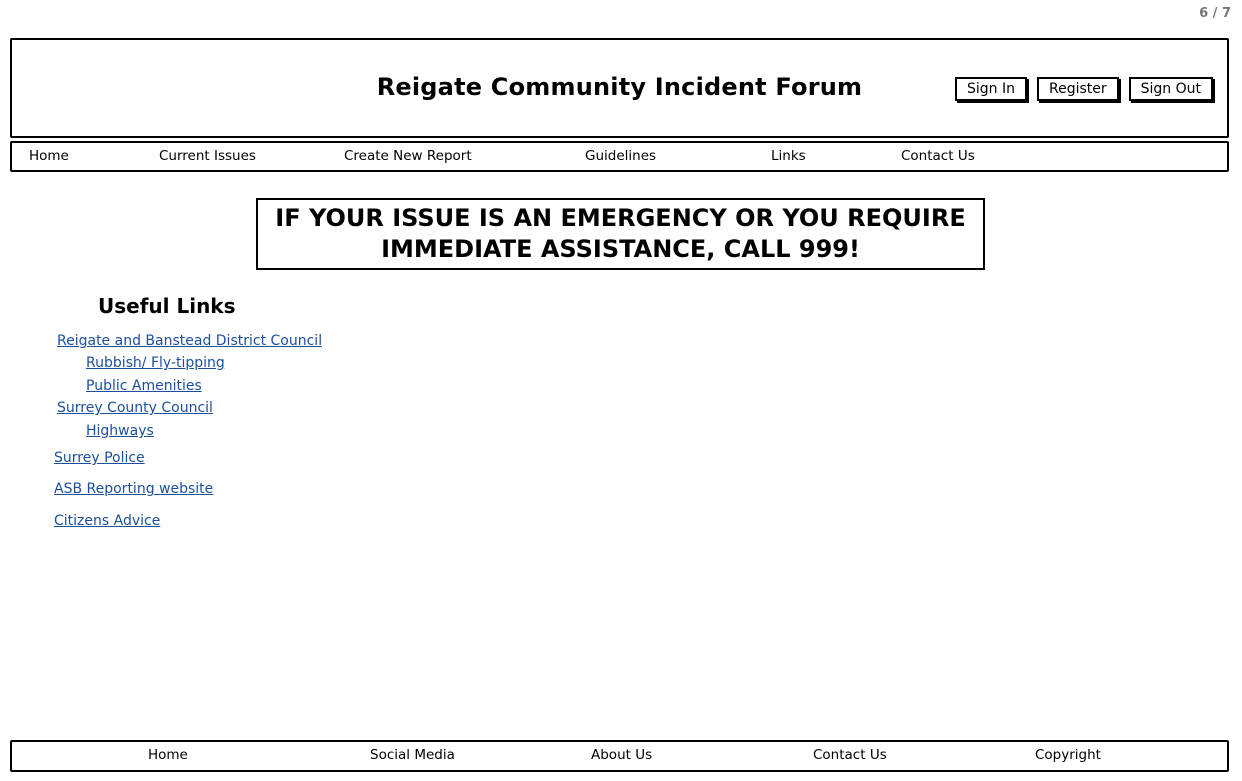 The height and width of the screenshot is (781, 1242). I want to click on sign-in-button: Sign In, so click(990, 89).